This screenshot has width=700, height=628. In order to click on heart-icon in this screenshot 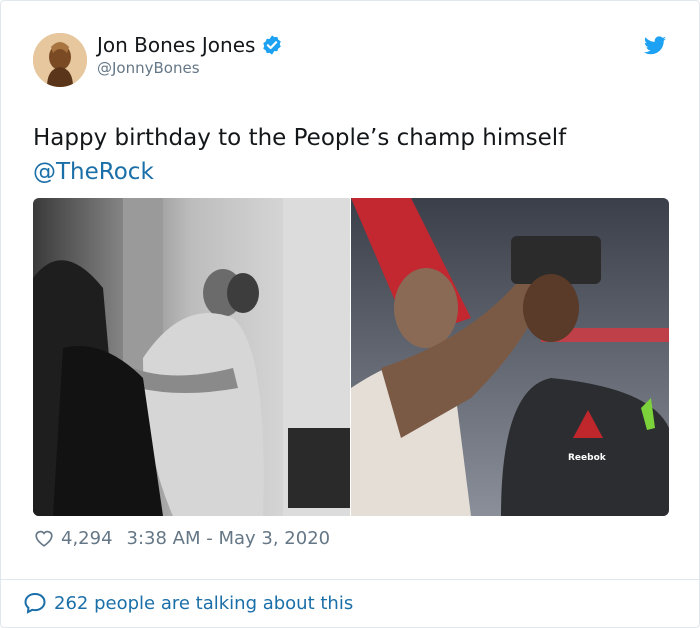, I will do `click(44, 538)`.